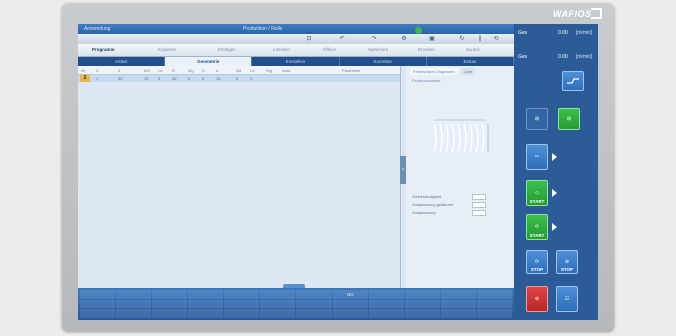 The width and height of the screenshot is (676, 336). I want to click on cmd-programm: Programm, so click(103, 49).